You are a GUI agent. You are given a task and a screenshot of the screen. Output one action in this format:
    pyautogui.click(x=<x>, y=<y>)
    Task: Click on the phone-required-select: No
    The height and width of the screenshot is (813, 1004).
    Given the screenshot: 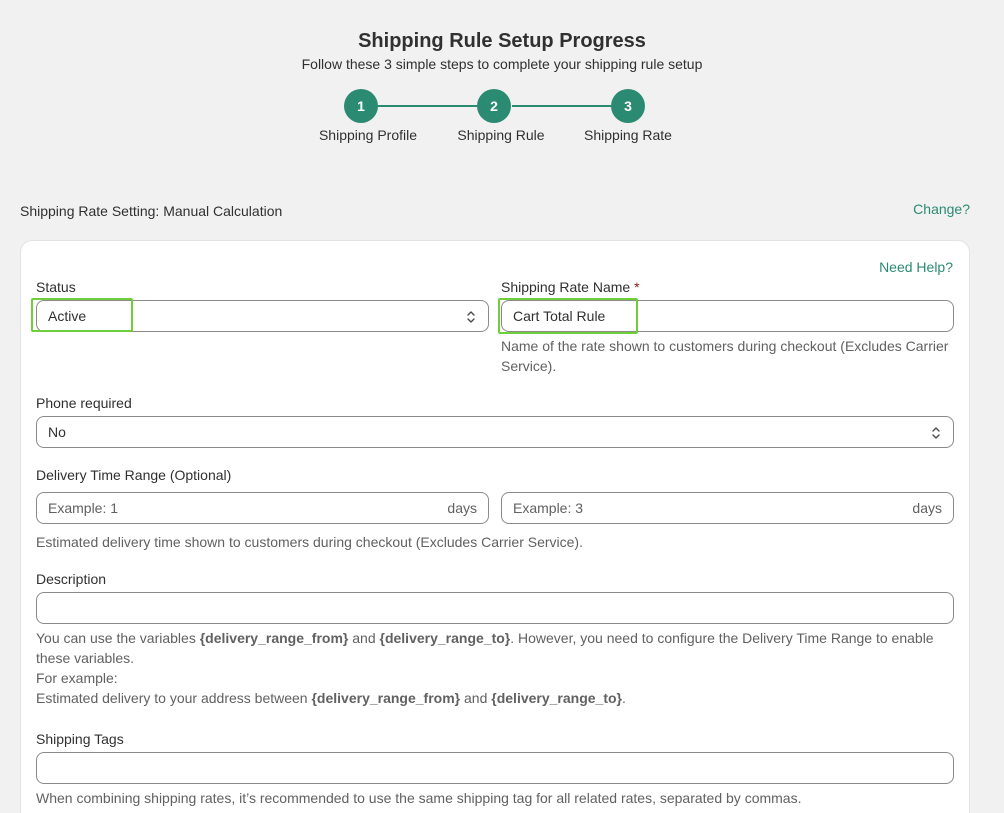 What is the action you would take?
    pyautogui.click(x=495, y=432)
    